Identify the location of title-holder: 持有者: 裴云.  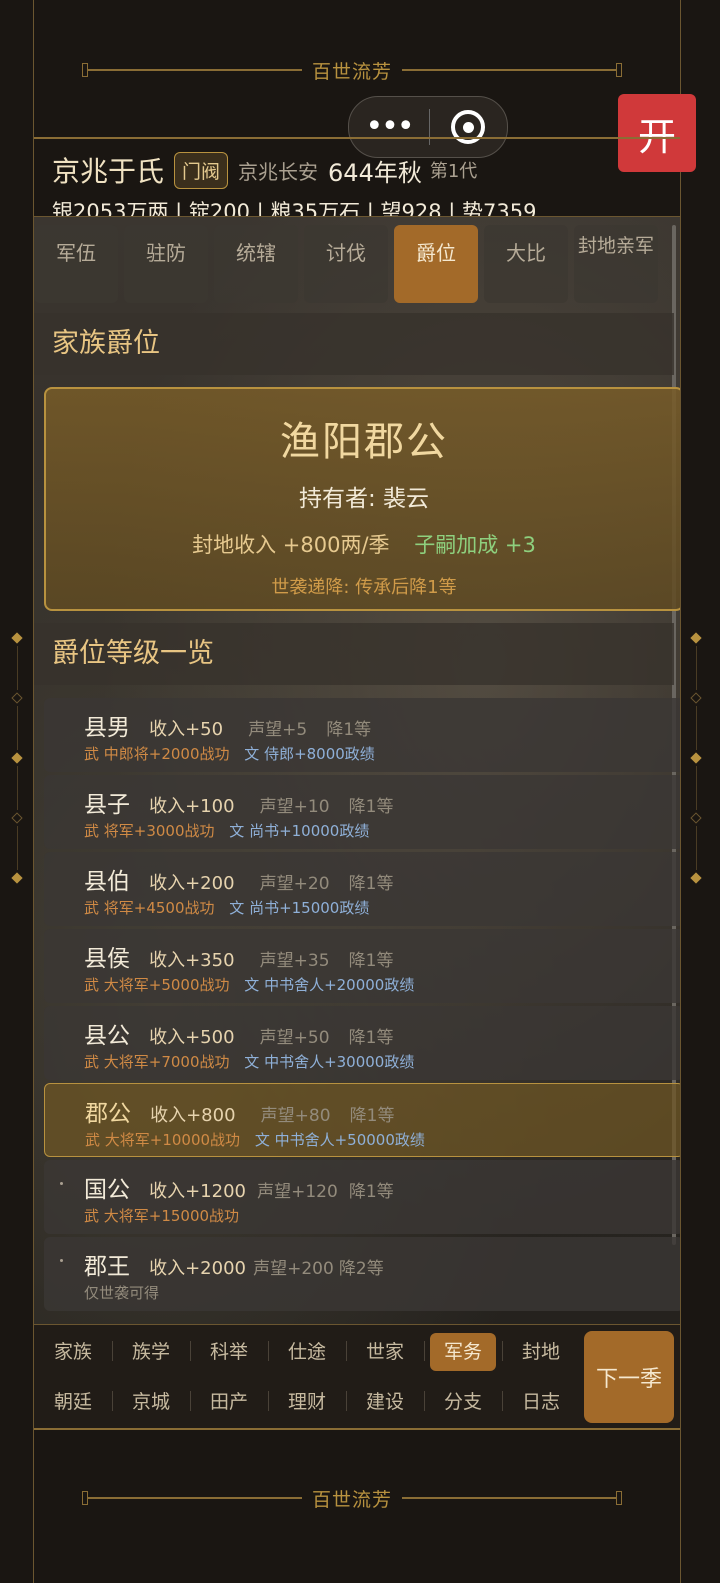
(364, 499).